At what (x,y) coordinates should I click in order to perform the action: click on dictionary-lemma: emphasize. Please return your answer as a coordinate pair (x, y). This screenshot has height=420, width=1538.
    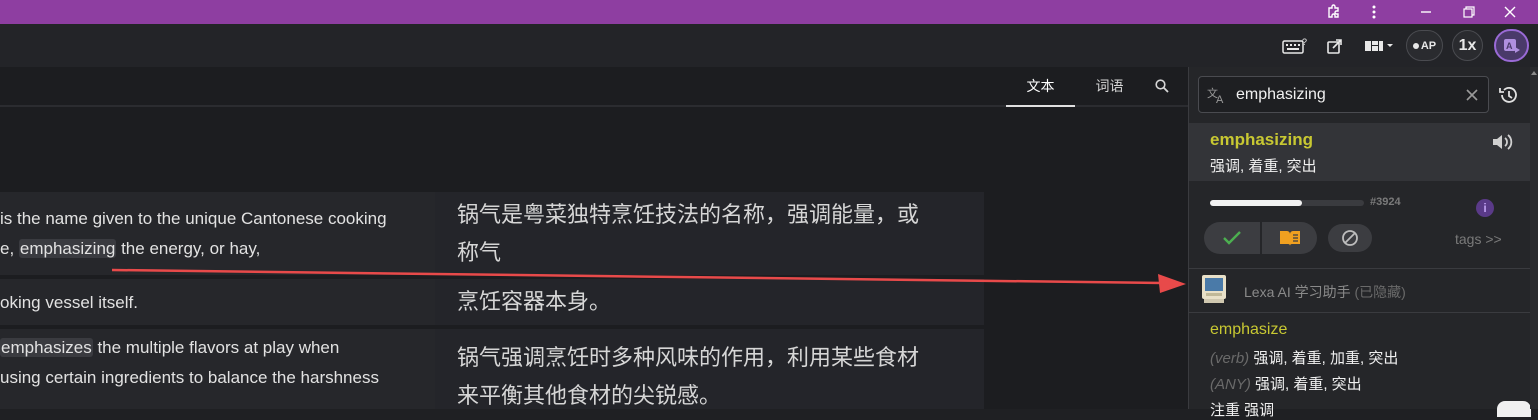
    Looking at the image, I should click on (1249, 329).